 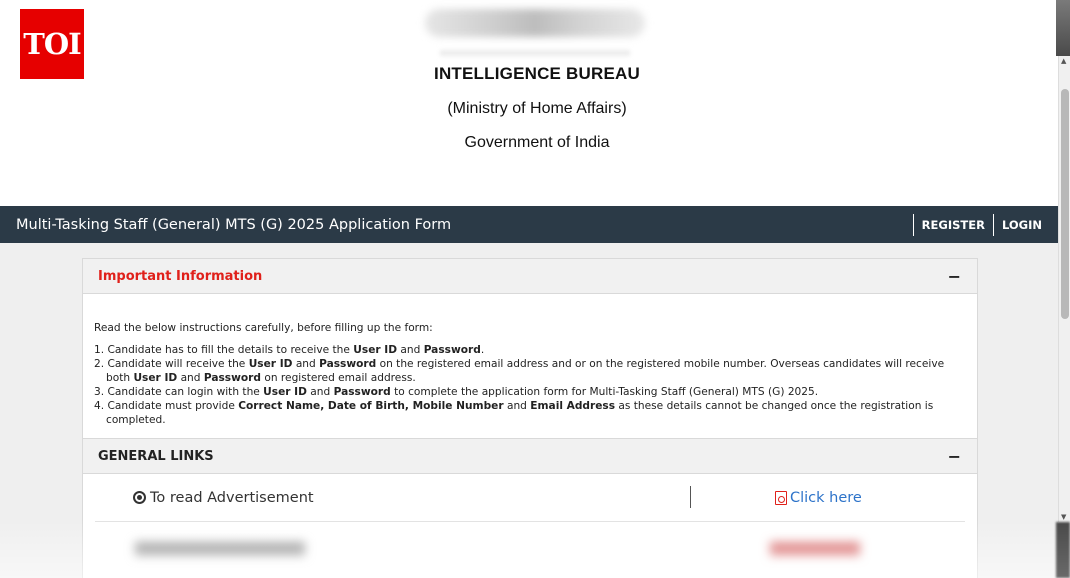 What do you see at coordinates (156, 456) in the screenshot?
I see `general-links-title: GENERAL LINKS` at bounding box center [156, 456].